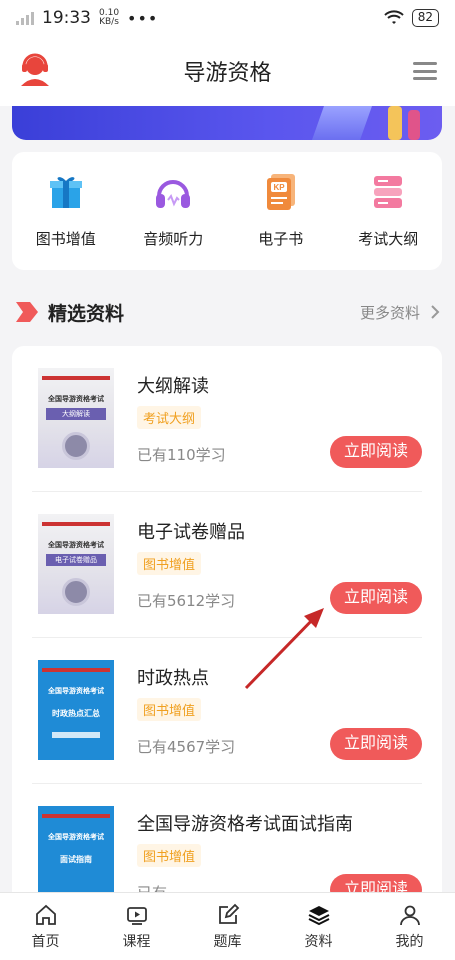 Image resolution: width=455 pixels, height=960 pixels. I want to click on ebook-icon: KP, so click(280, 192).